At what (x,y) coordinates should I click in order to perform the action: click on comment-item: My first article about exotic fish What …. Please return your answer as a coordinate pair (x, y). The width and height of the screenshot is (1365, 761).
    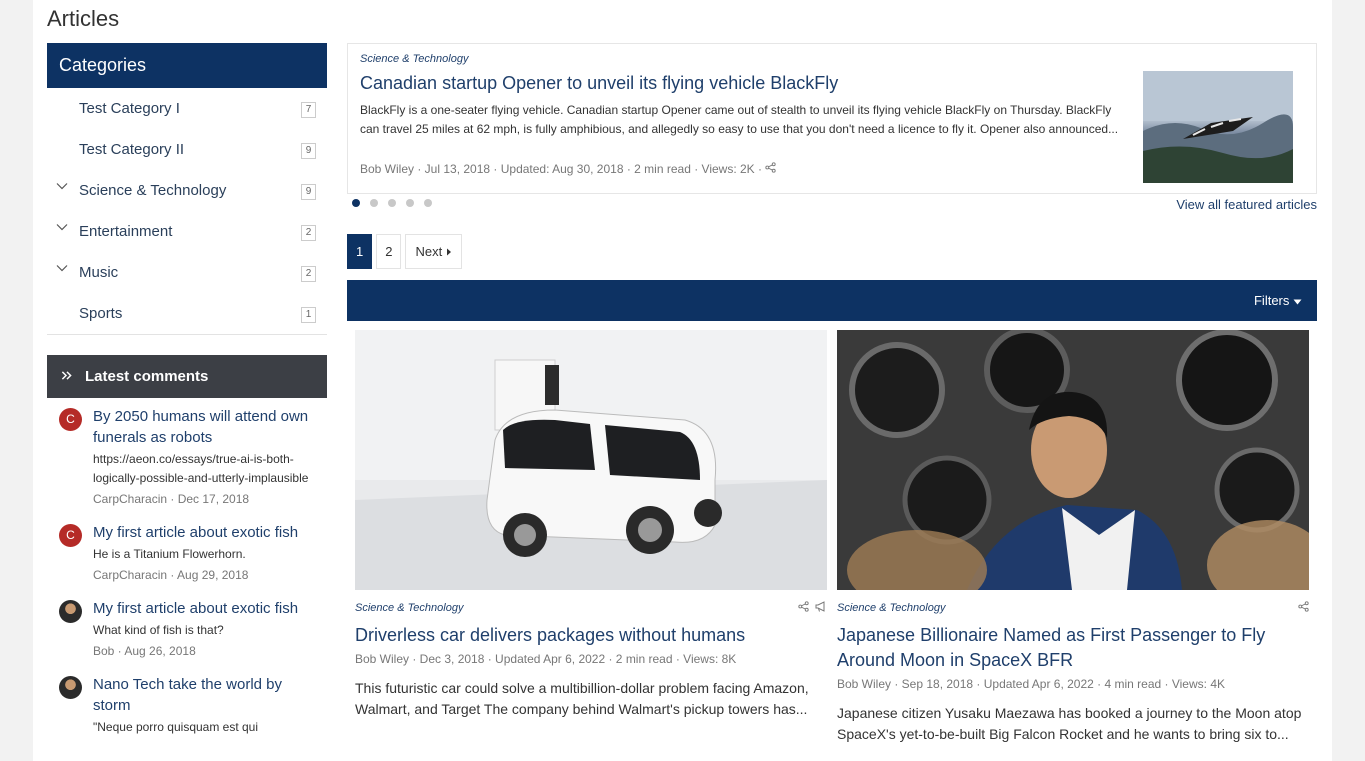
    Looking at the image, I should click on (187, 629).